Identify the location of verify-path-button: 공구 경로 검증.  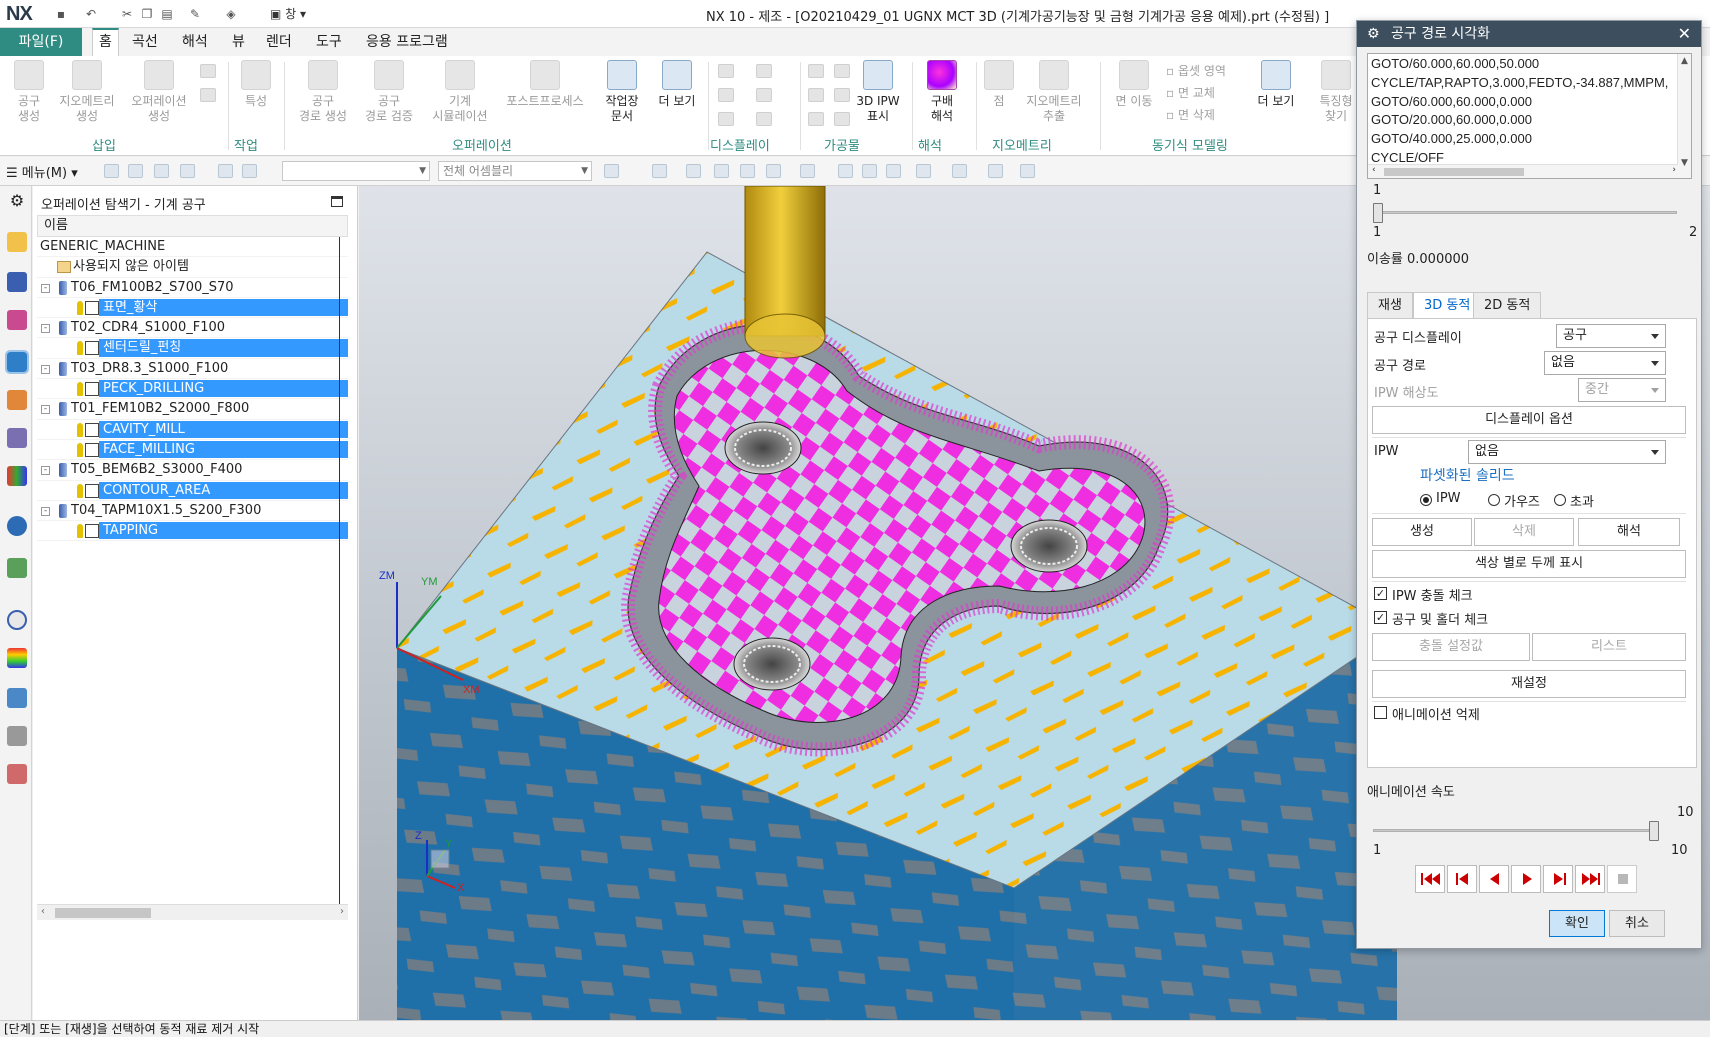
(389, 92).